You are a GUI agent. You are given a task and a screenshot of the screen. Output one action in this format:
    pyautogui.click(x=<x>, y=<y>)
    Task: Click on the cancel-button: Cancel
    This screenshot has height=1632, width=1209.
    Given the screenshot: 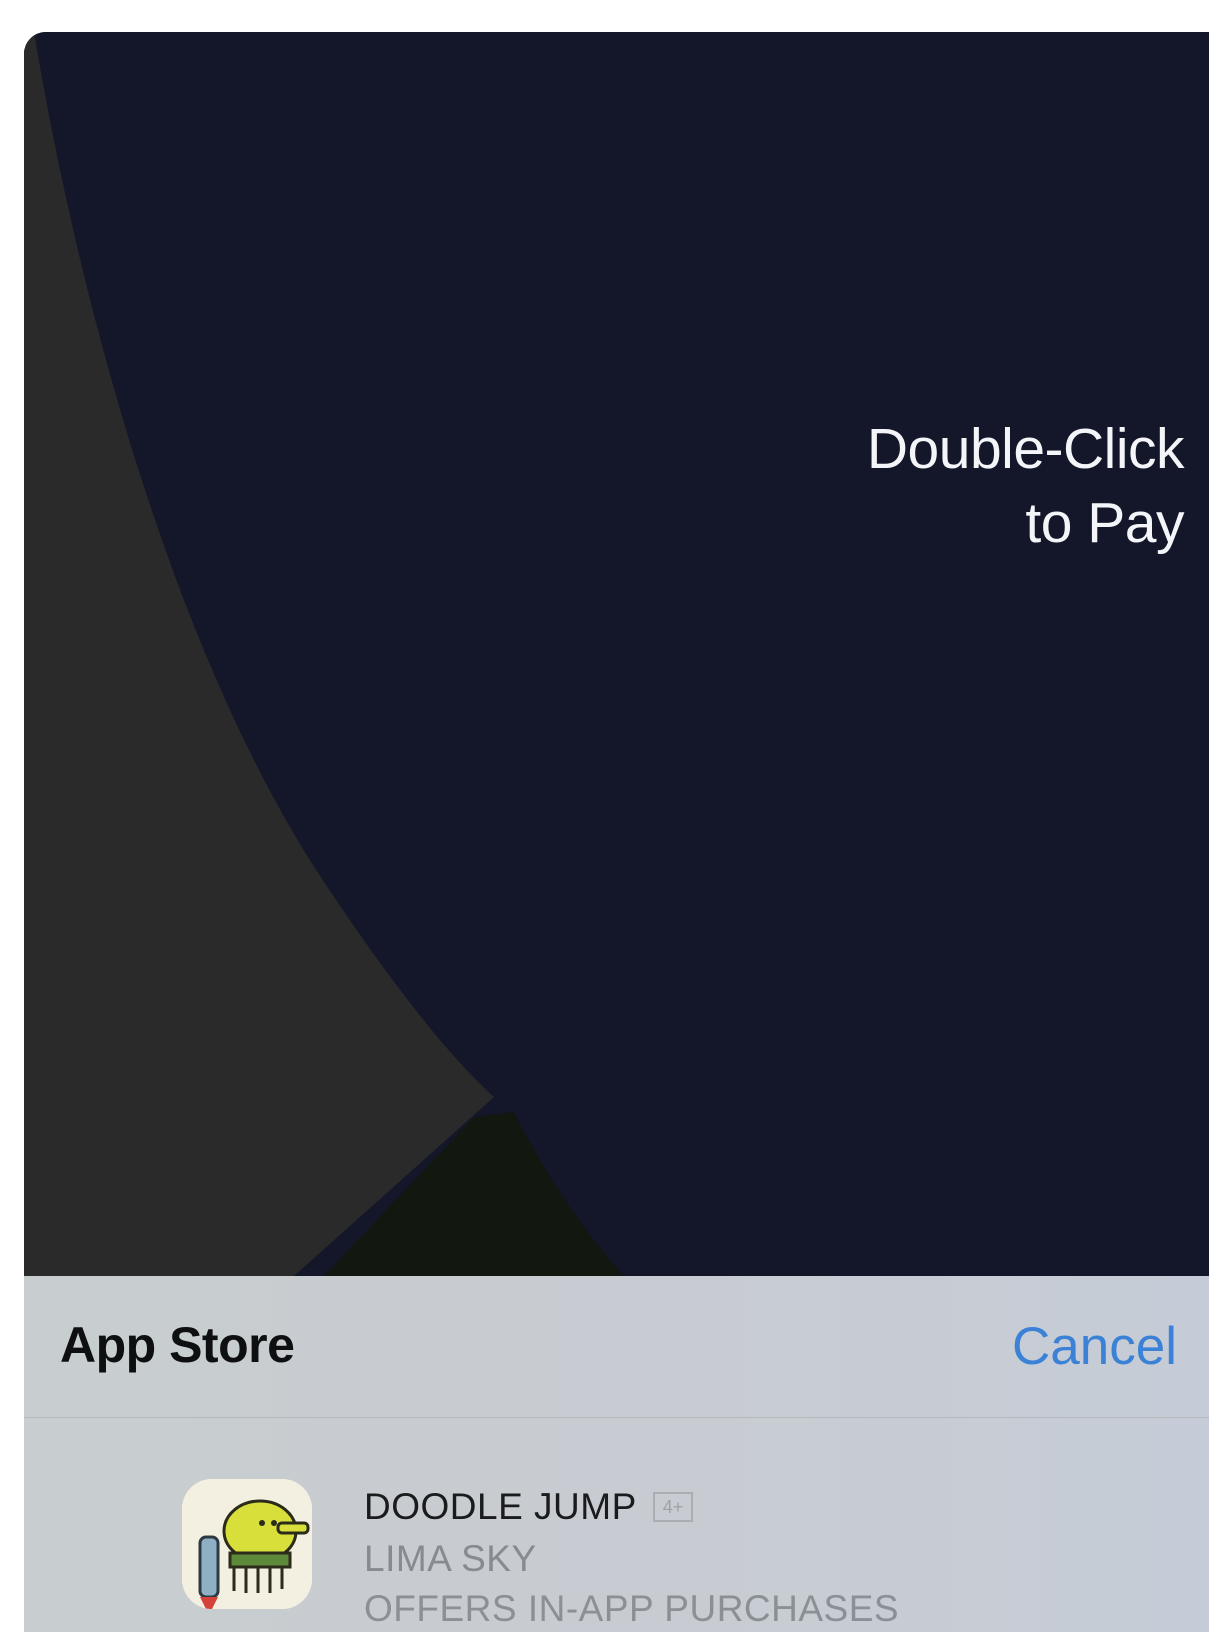 What is the action you would take?
    pyautogui.click(x=1094, y=1346)
    